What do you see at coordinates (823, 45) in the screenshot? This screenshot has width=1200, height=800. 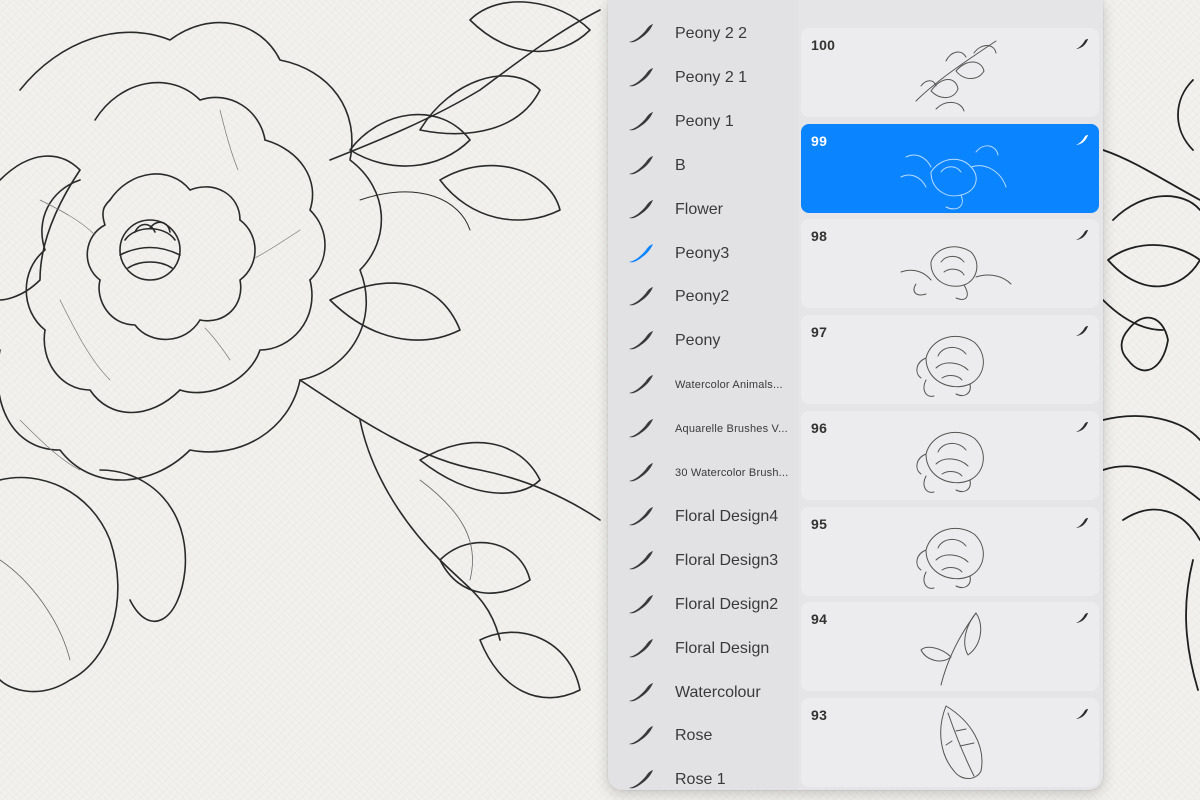 I see `brush-name: 100` at bounding box center [823, 45].